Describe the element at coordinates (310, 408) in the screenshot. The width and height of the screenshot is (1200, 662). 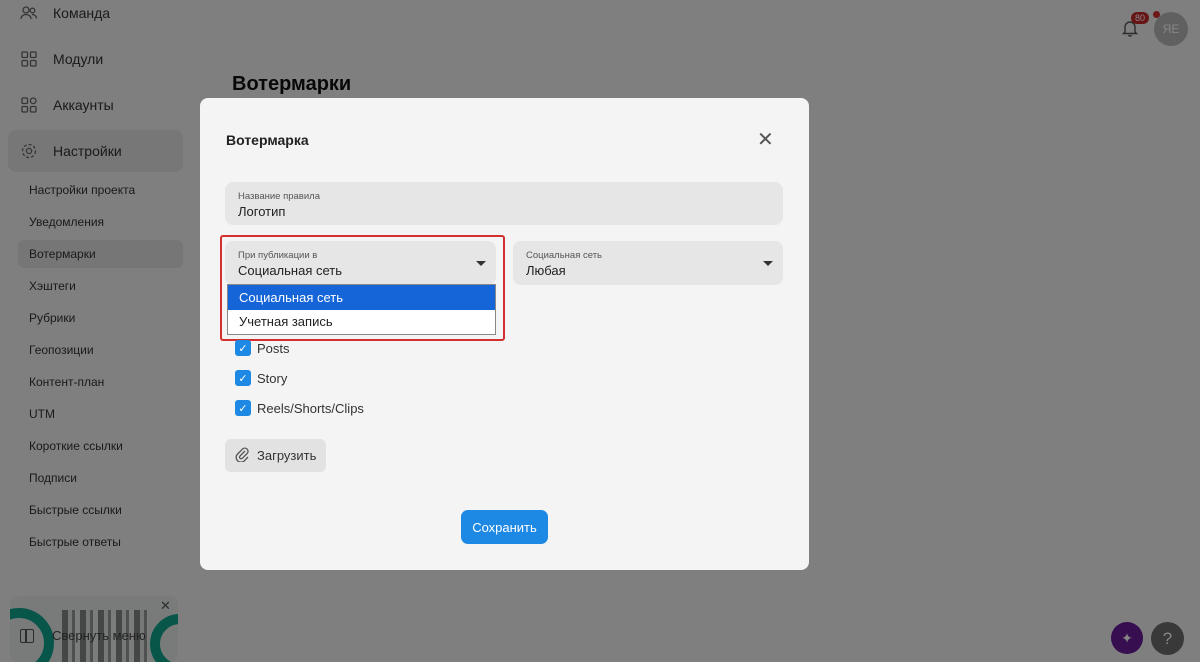
I see `checkbox-label: Reels/Shorts/Clips` at that location.